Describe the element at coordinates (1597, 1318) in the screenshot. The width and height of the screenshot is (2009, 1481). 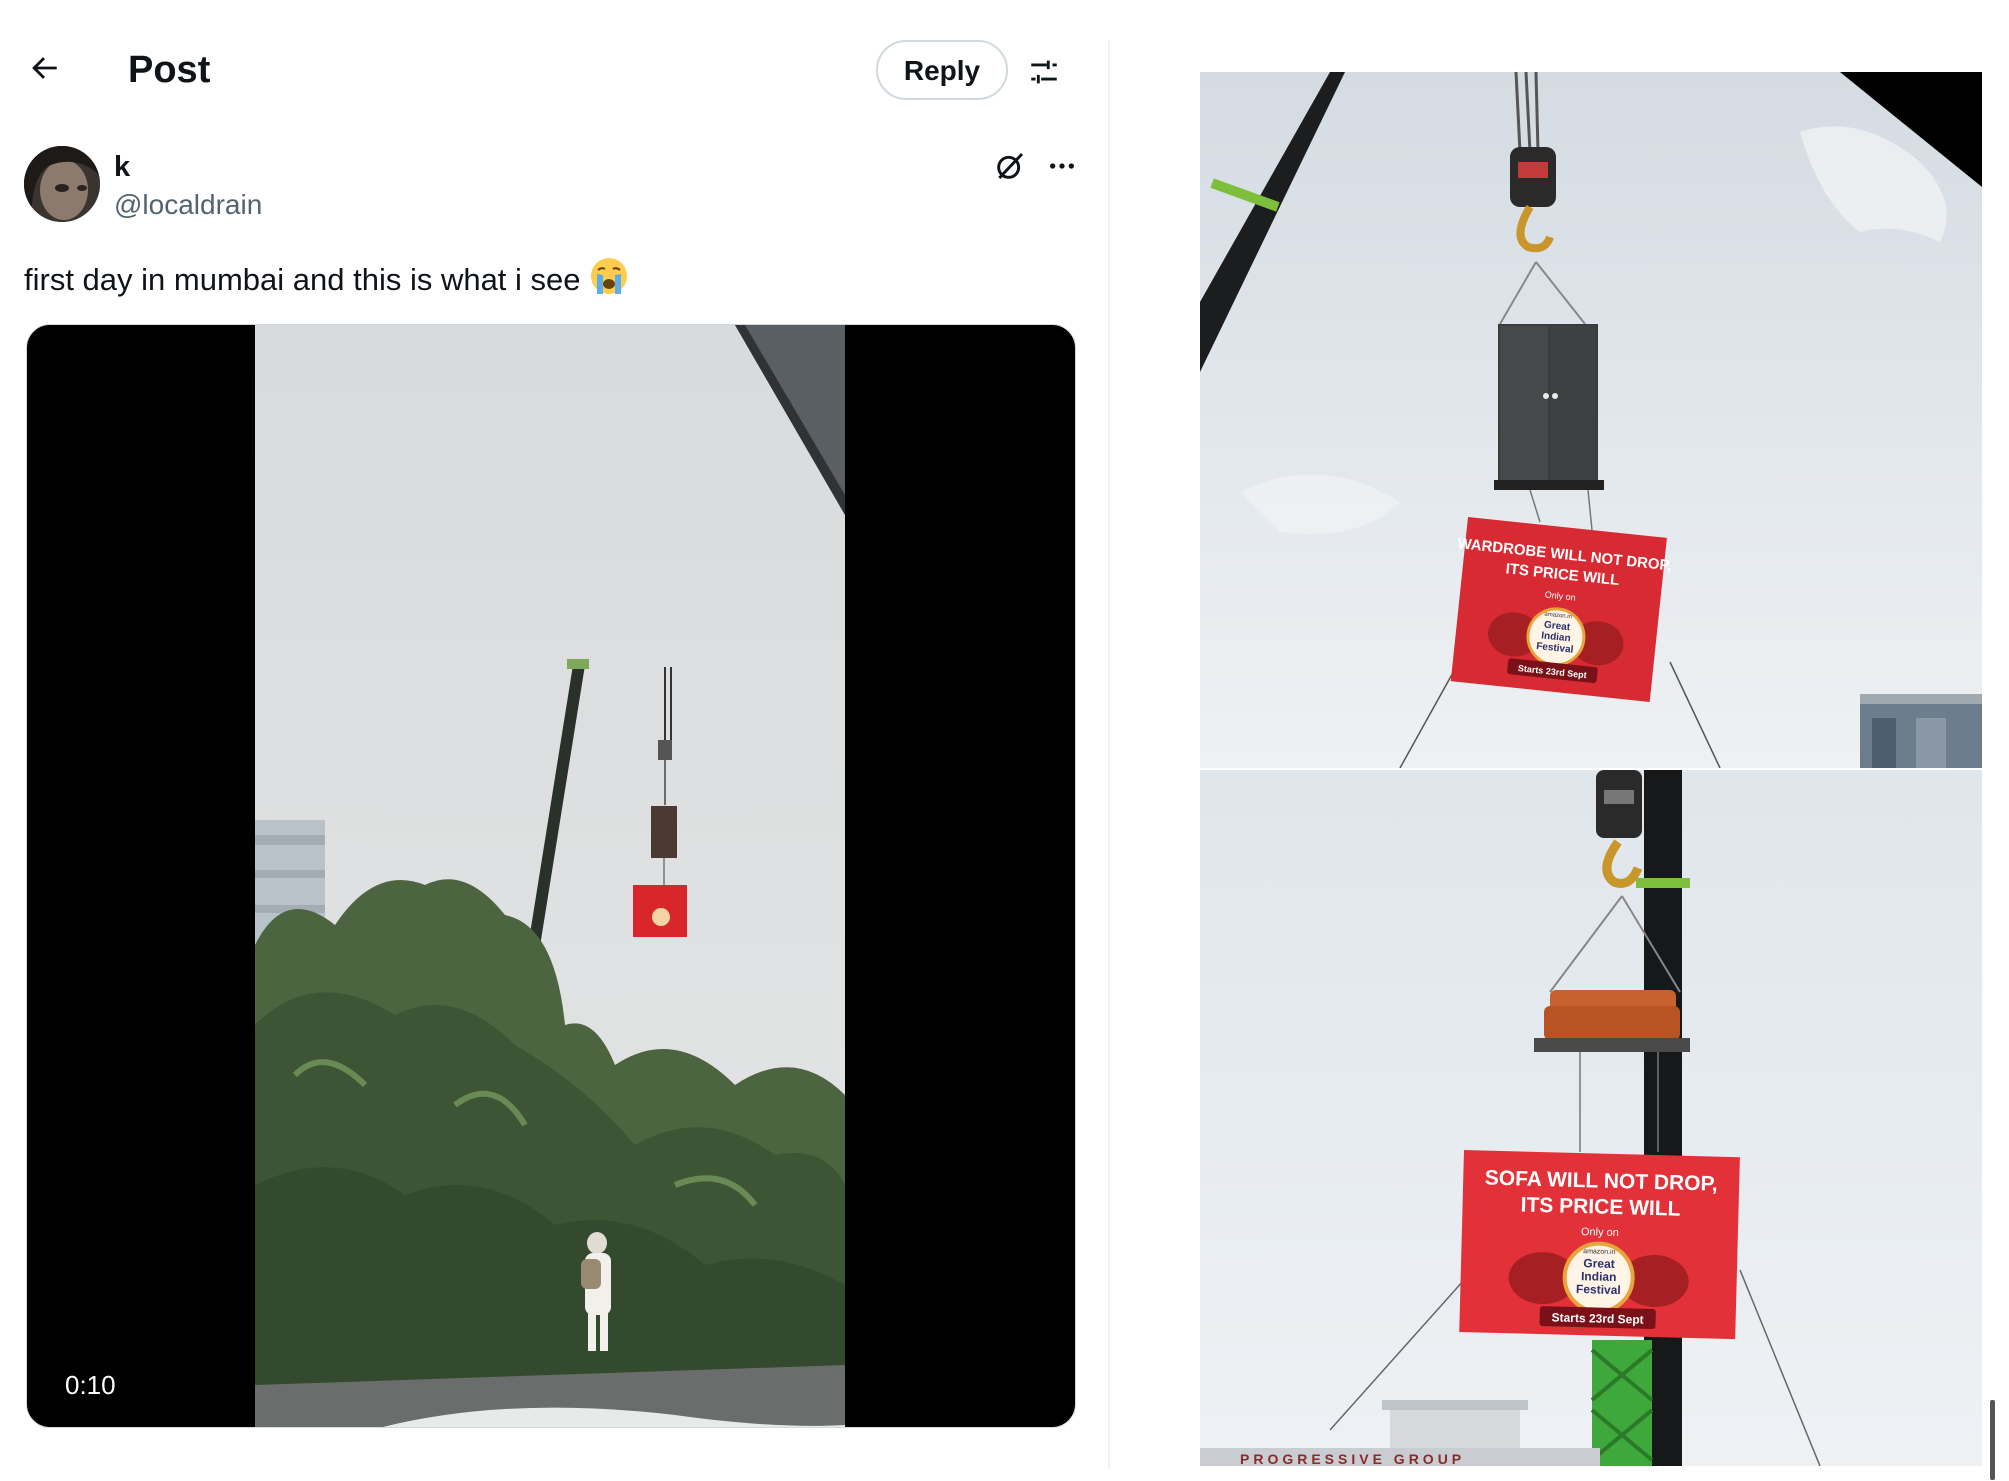
I see `sofa-banner-starts: Starts 23rd Sept` at that location.